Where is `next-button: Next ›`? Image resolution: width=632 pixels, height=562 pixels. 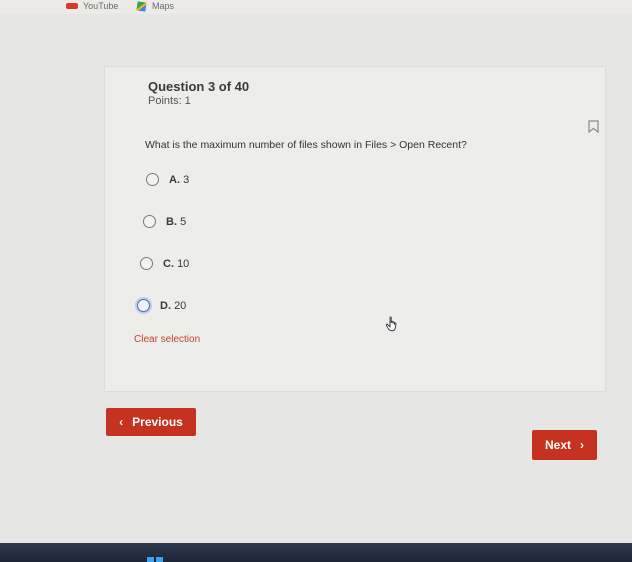 next-button: Next › is located at coordinates (564, 445).